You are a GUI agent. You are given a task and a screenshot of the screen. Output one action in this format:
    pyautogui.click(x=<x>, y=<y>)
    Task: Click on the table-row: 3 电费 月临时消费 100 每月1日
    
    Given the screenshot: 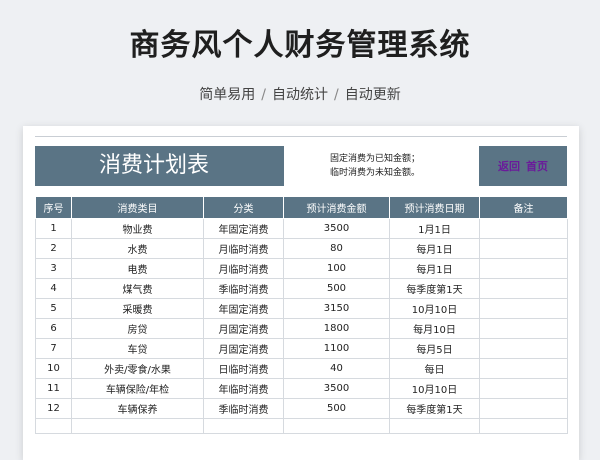 What is the action you would take?
    pyautogui.click(x=301, y=268)
    